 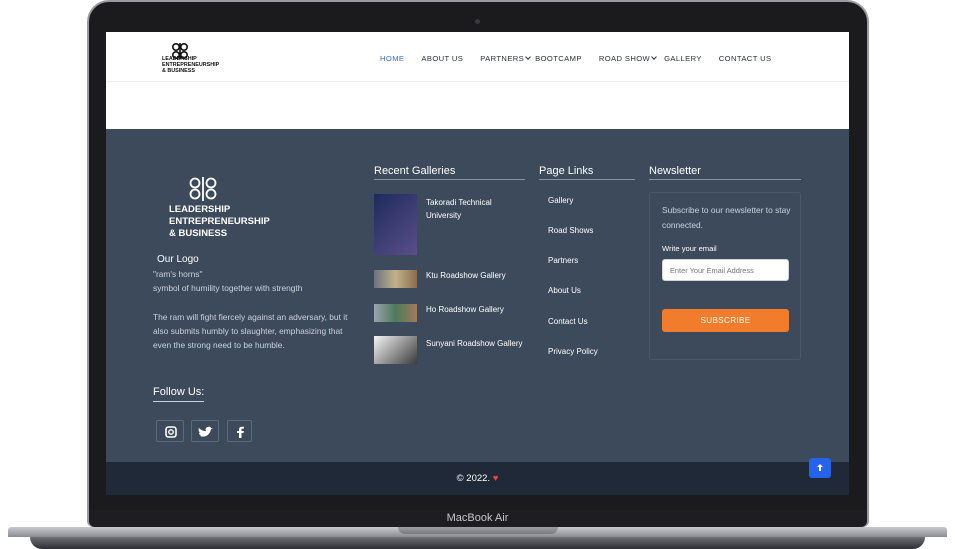 I want to click on footer-logo-text: LEADERSHIP ENTREPRENEURSHIP & BUSINESS, so click(x=239, y=222).